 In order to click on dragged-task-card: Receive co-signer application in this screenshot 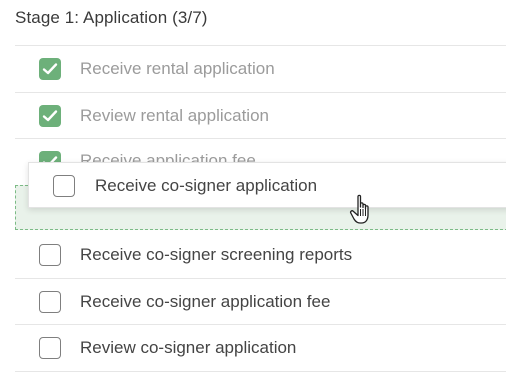, I will do `click(267, 185)`.